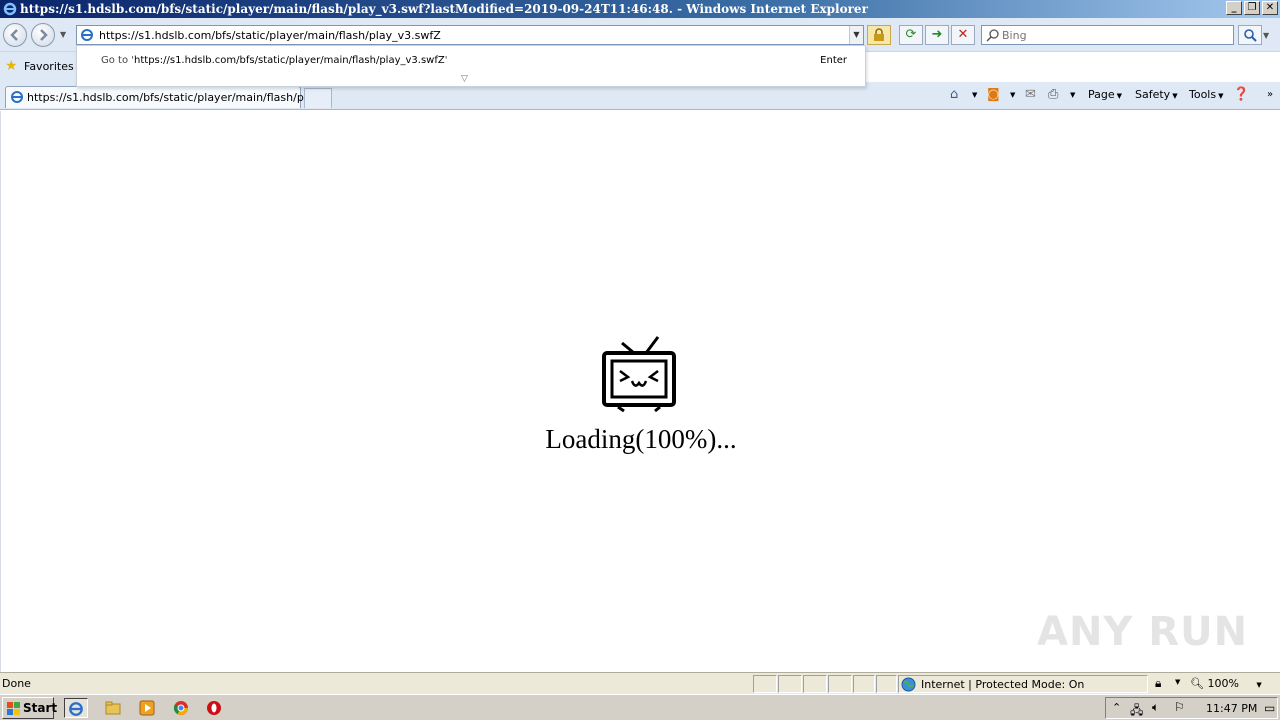  What do you see at coordinates (1179, 707) in the screenshot?
I see `action-center-flag-icon: ⚐` at bounding box center [1179, 707].